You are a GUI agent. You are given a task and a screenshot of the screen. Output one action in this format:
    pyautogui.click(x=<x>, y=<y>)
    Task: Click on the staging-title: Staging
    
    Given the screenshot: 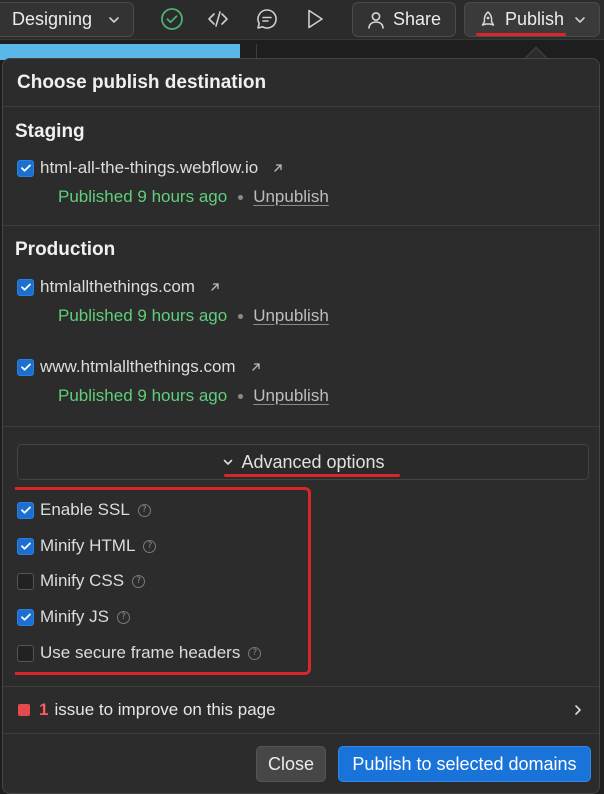 What is the action you would take?
    pyautogui.click(x=50, y=131)
    